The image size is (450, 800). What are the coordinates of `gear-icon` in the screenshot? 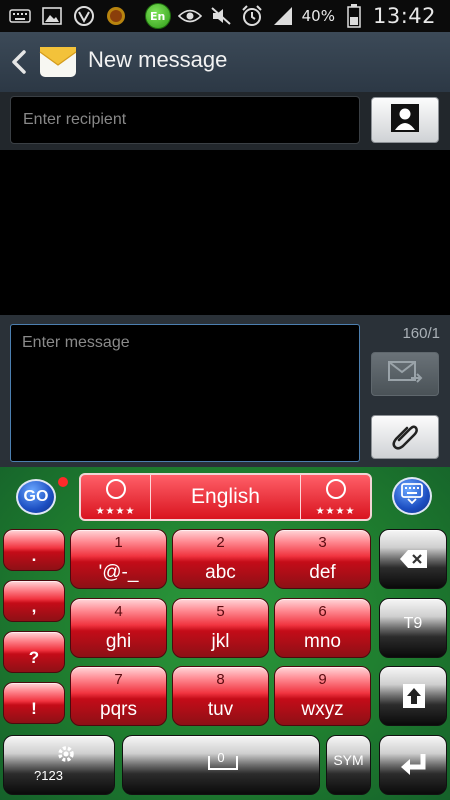 It's located at (66, 756).